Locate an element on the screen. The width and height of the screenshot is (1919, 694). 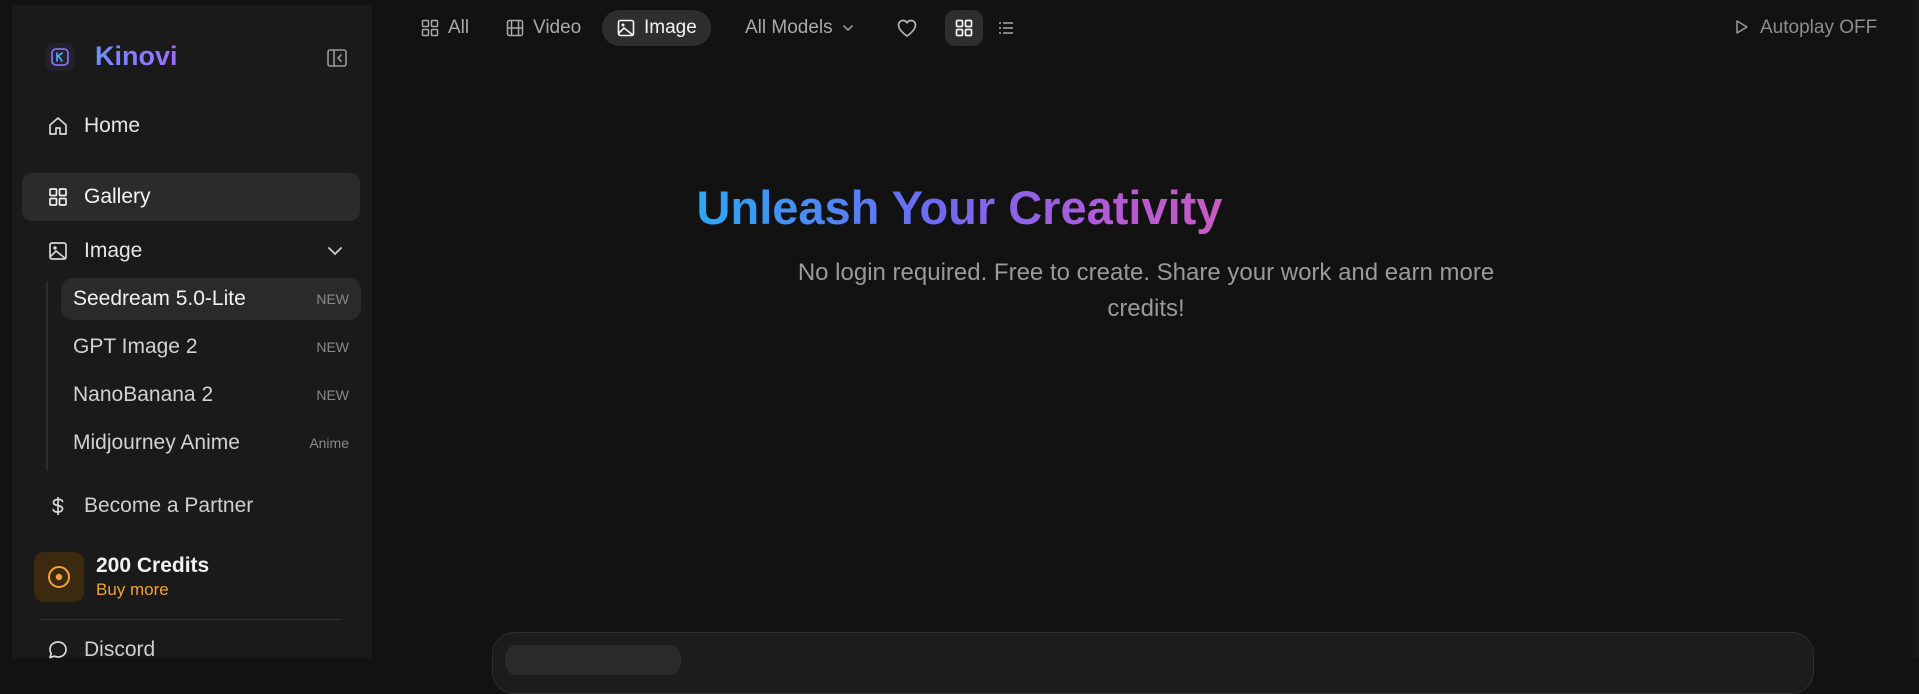
collapse-sidebar-icon is located at coordinates (337, 58).